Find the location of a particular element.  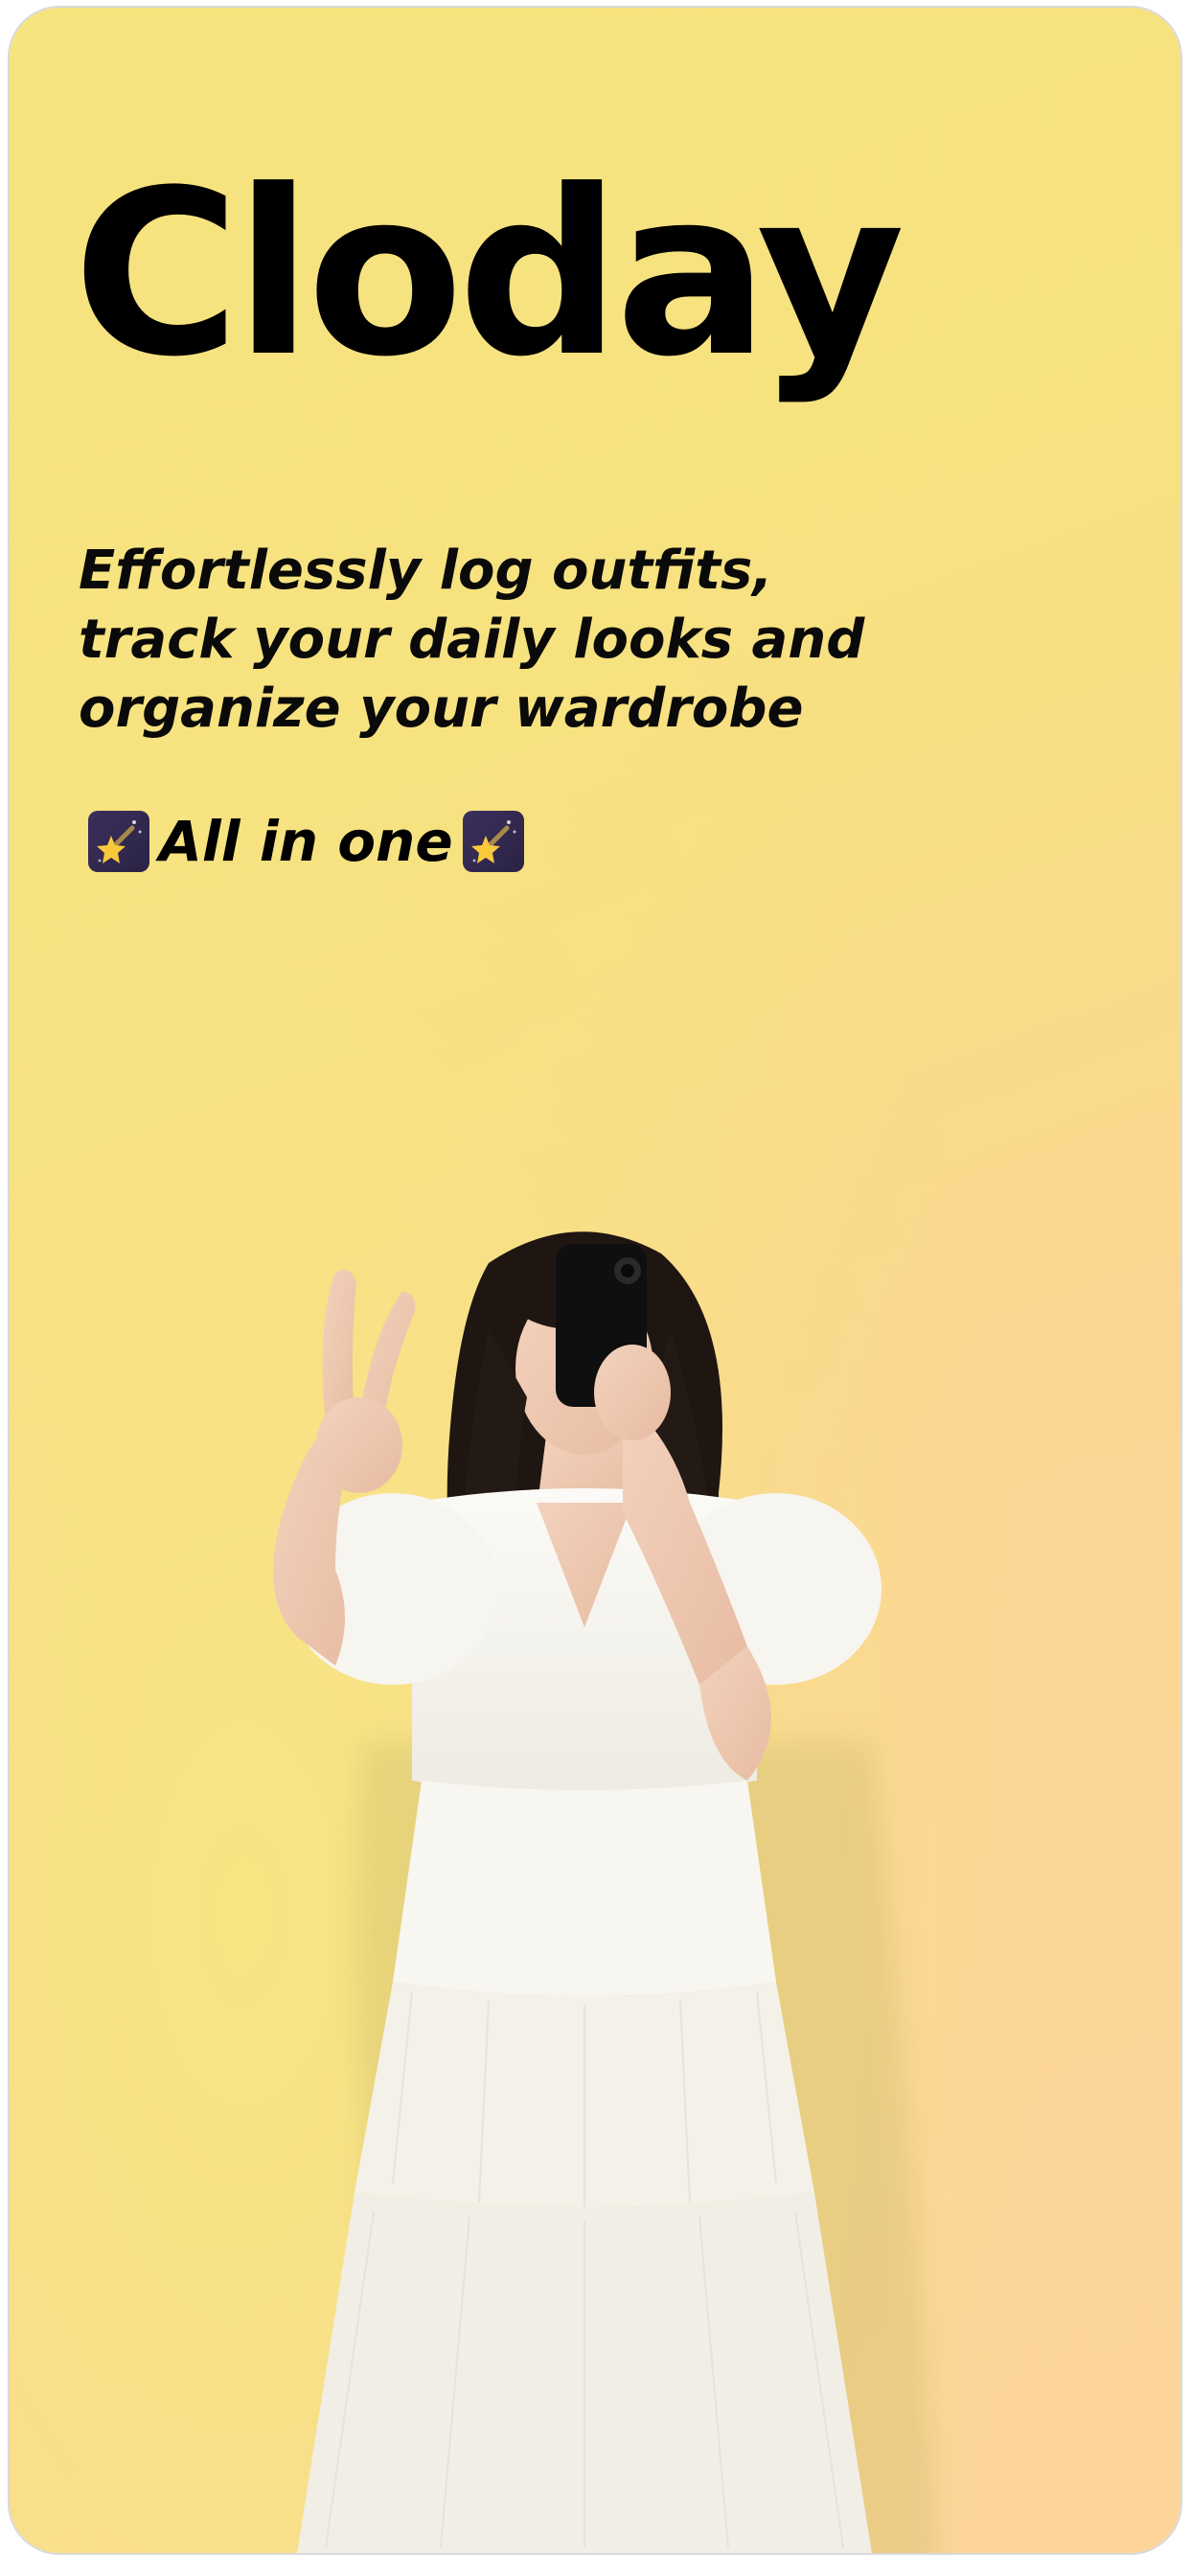

subtagline-text: All in one is located at coordinates (306, 841).